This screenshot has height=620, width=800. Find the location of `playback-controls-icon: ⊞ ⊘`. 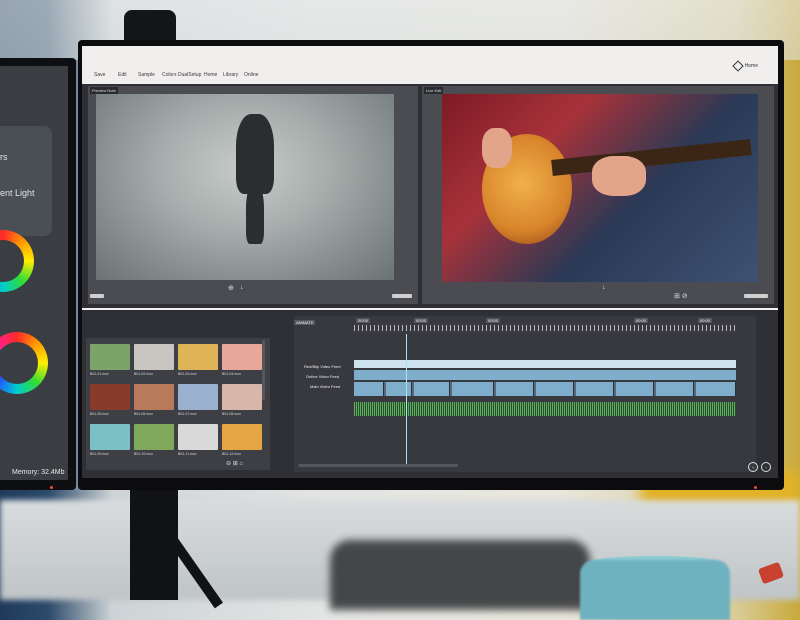

playback-controls-icon: ⊞ ⊘ is located at coordinates (681, 296).